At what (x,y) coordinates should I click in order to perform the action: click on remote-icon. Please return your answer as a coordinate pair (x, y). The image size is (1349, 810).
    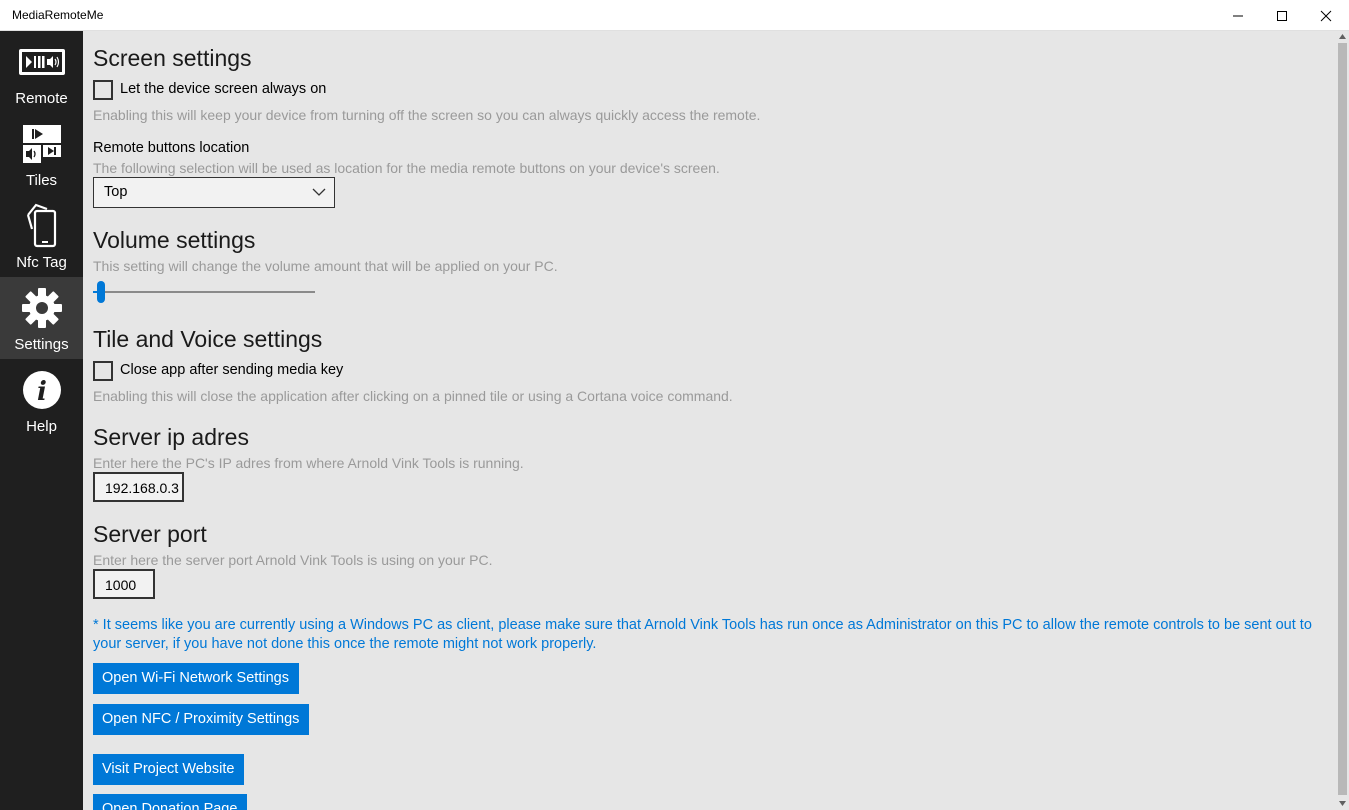
    Looking at the image, I should click on (41, 62).